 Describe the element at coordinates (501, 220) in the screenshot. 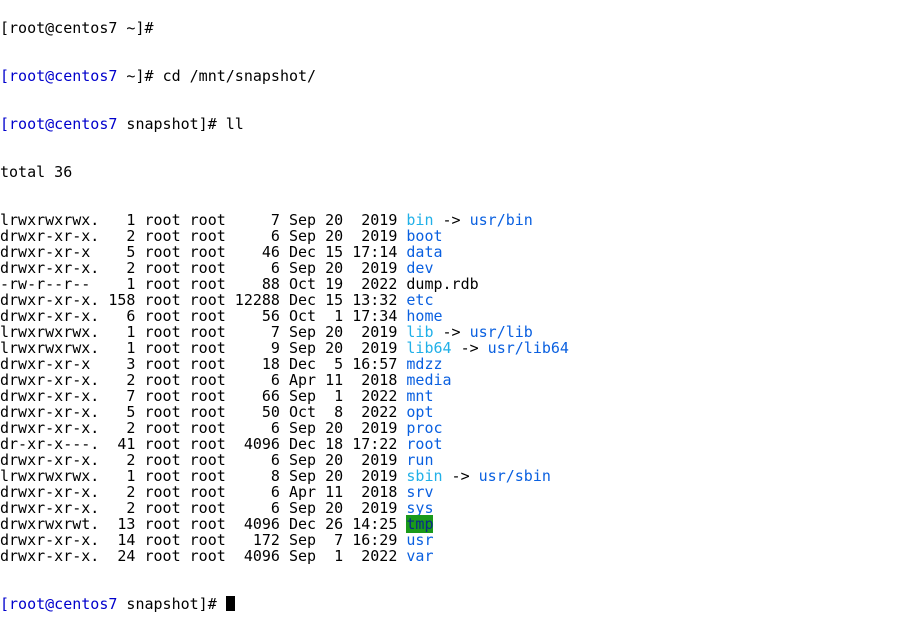

I see `symlink-target: usr/bin` at that location.